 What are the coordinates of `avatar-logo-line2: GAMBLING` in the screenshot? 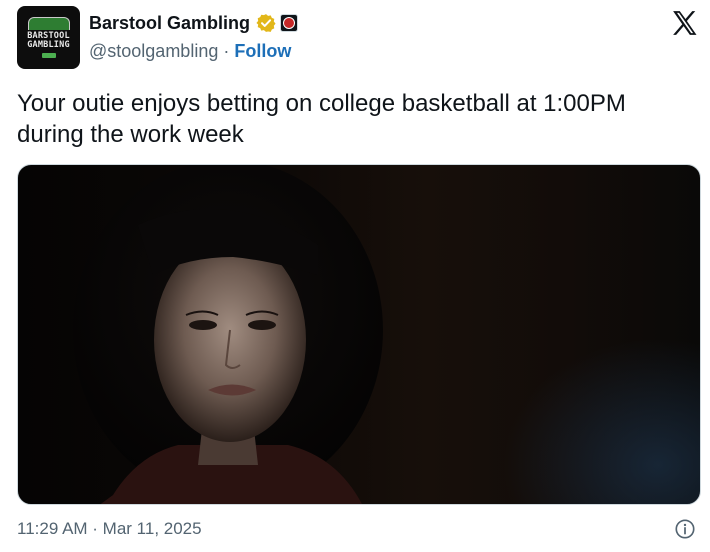 It's located at (48, 45).